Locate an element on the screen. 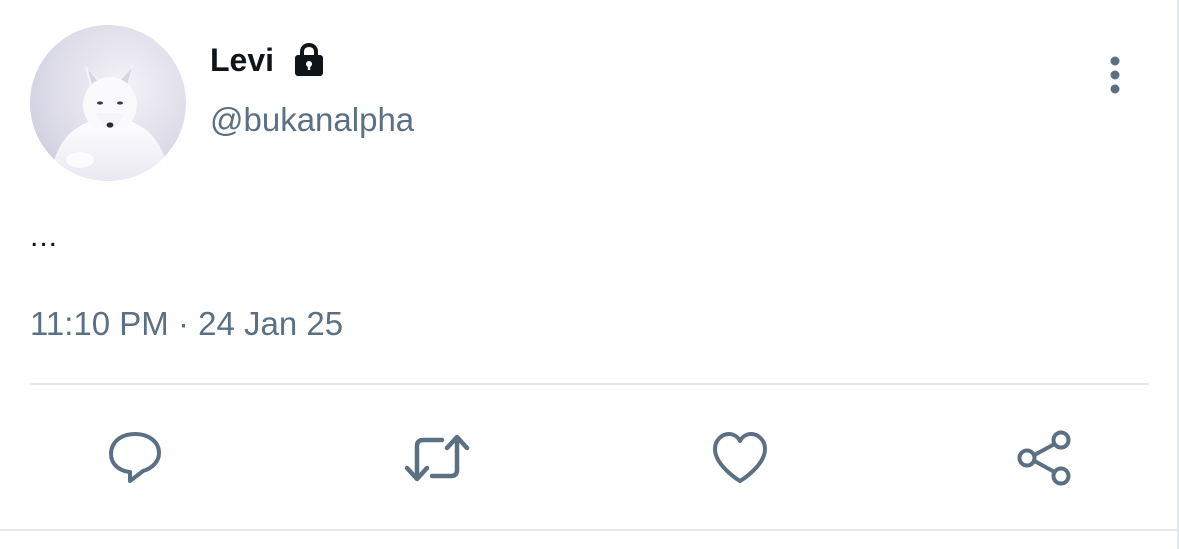  more-vertical-icon is located at coordinates (1115, 75).